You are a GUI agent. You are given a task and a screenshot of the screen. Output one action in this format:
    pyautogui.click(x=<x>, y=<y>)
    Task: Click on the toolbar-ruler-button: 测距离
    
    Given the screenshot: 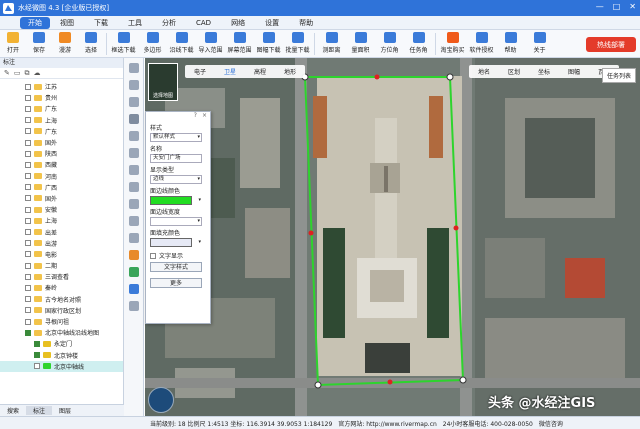 What is the action you would take?
    pyautogui.click(x=331, y=44)
    